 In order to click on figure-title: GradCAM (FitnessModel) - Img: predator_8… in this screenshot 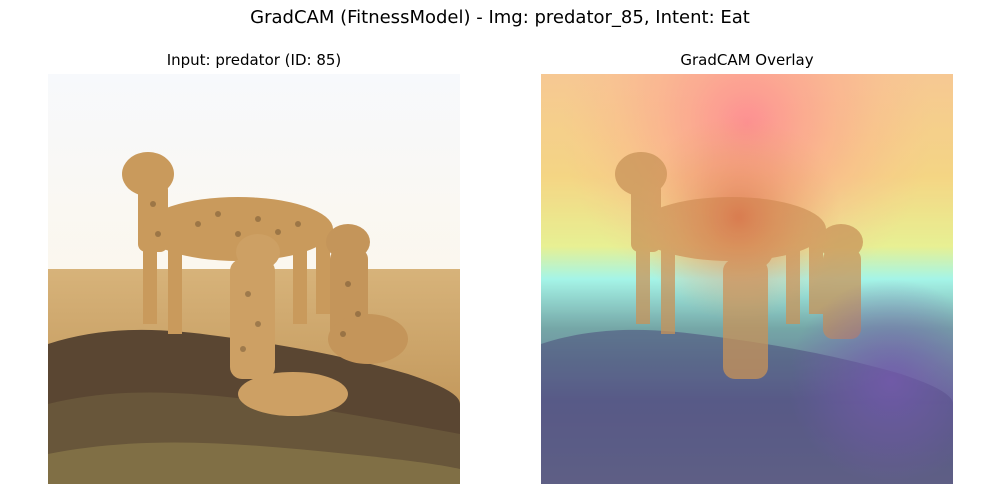, I will do `click(500, 17)`.